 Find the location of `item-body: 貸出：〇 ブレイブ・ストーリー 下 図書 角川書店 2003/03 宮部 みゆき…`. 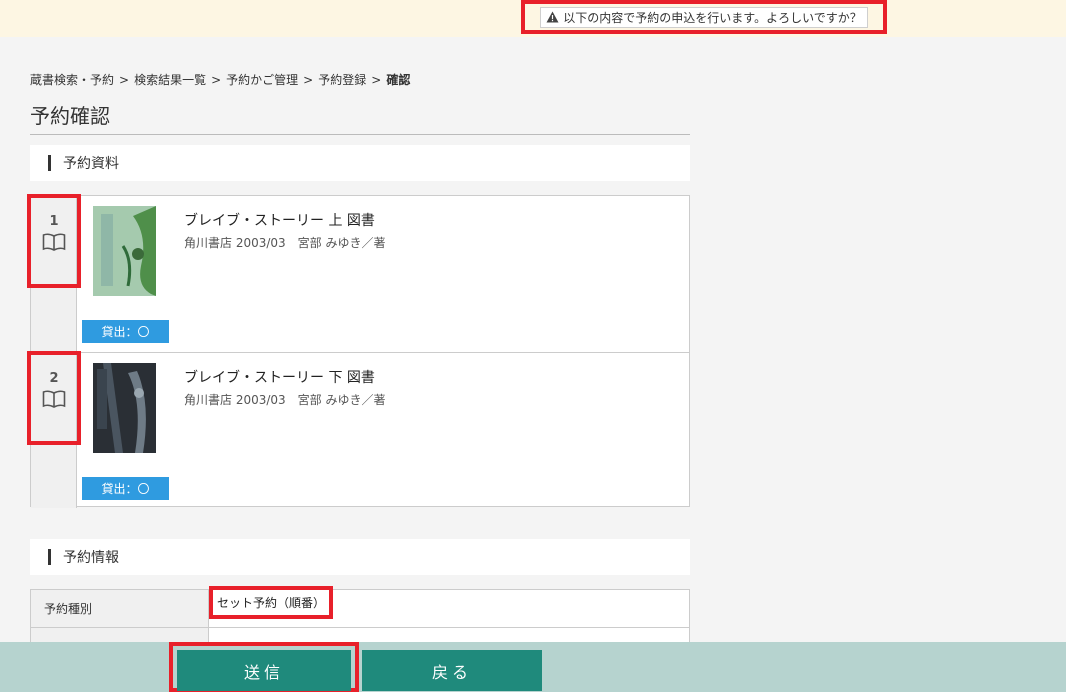

item-body: 貸出：〇 ブレイブ・ストーリー 下 図書 角川書店 2003/03 宮部 みゆき… is located at coordinates (383, 430).